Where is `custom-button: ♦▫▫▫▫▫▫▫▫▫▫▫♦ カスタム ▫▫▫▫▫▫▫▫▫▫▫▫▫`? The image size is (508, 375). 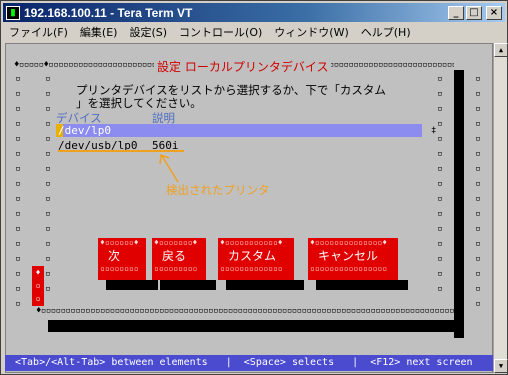
custom-button: ♦▫▫▫▫▫▫▫▫▫▫▫♦ カスタム ▫▫▫▫▫▫▫▫▫▫▫▫▫ is located at coordinates (256, 259).